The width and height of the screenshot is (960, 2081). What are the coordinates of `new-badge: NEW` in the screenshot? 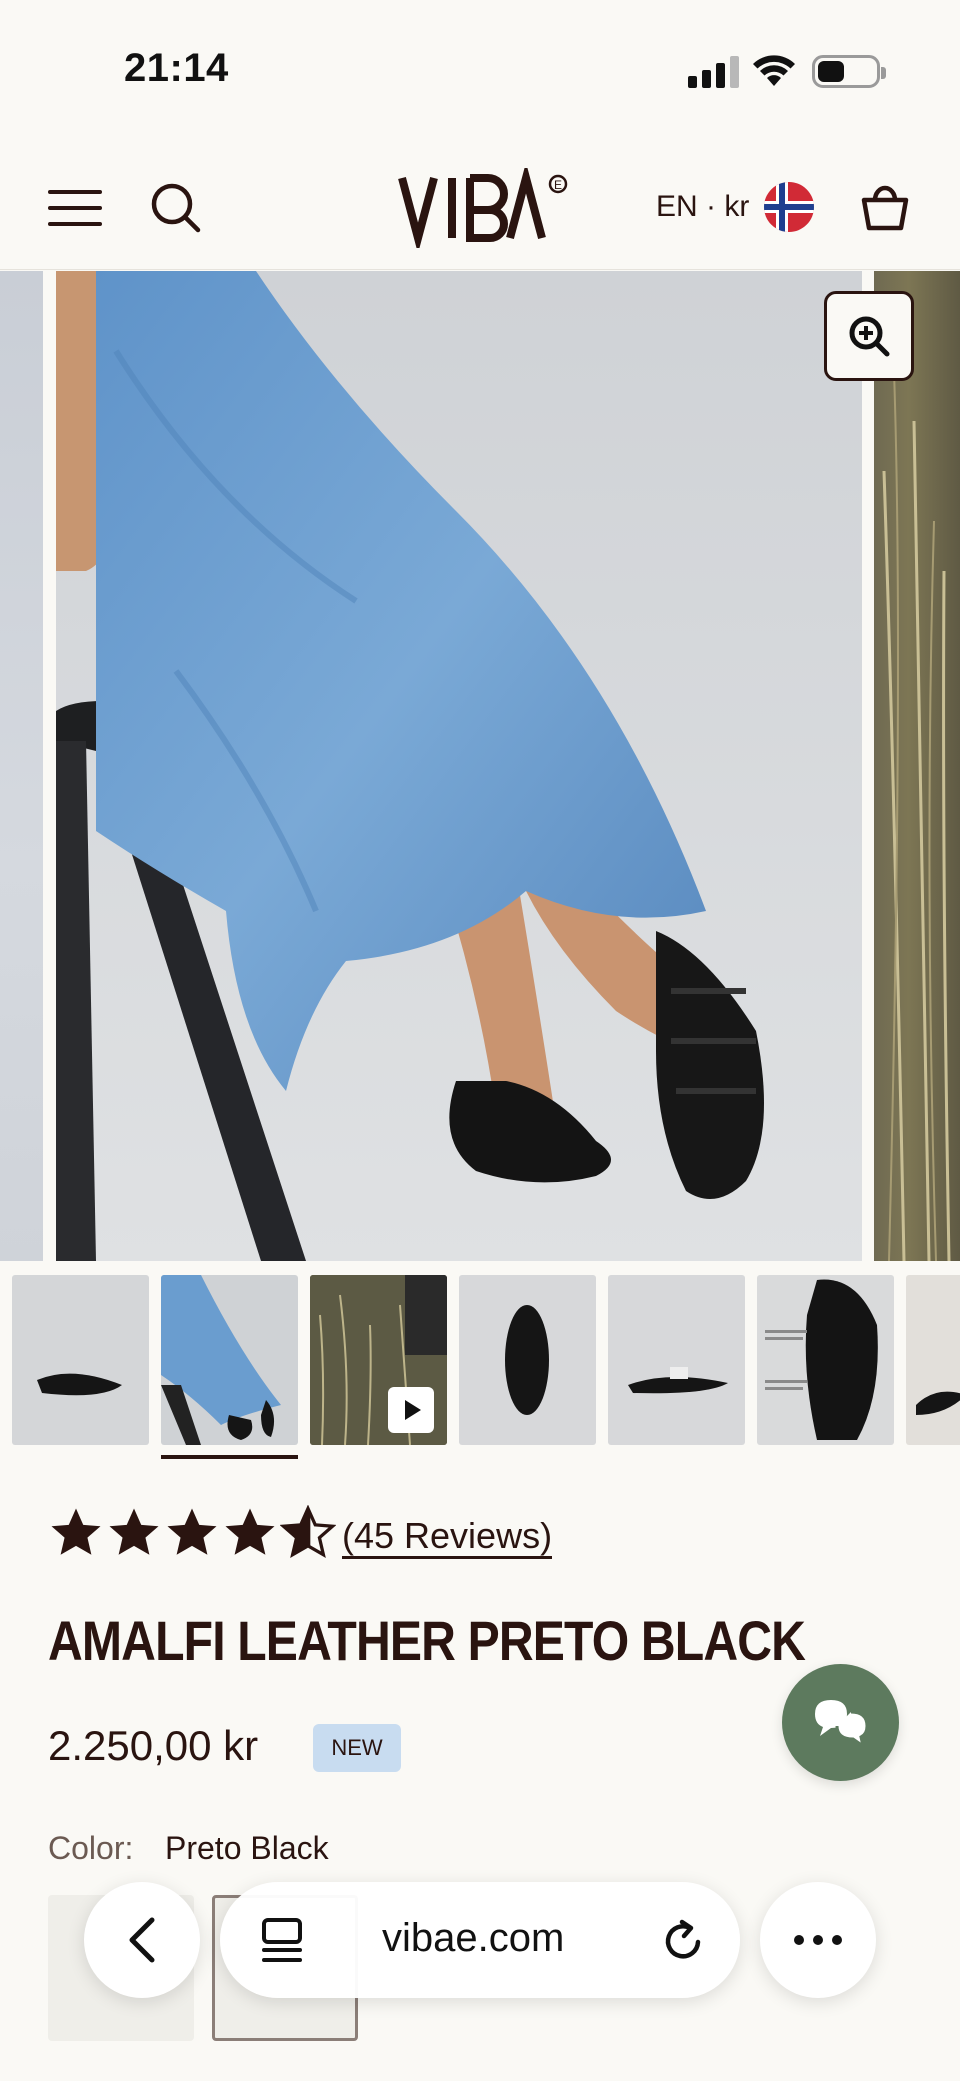 It's located at (357, 1748).